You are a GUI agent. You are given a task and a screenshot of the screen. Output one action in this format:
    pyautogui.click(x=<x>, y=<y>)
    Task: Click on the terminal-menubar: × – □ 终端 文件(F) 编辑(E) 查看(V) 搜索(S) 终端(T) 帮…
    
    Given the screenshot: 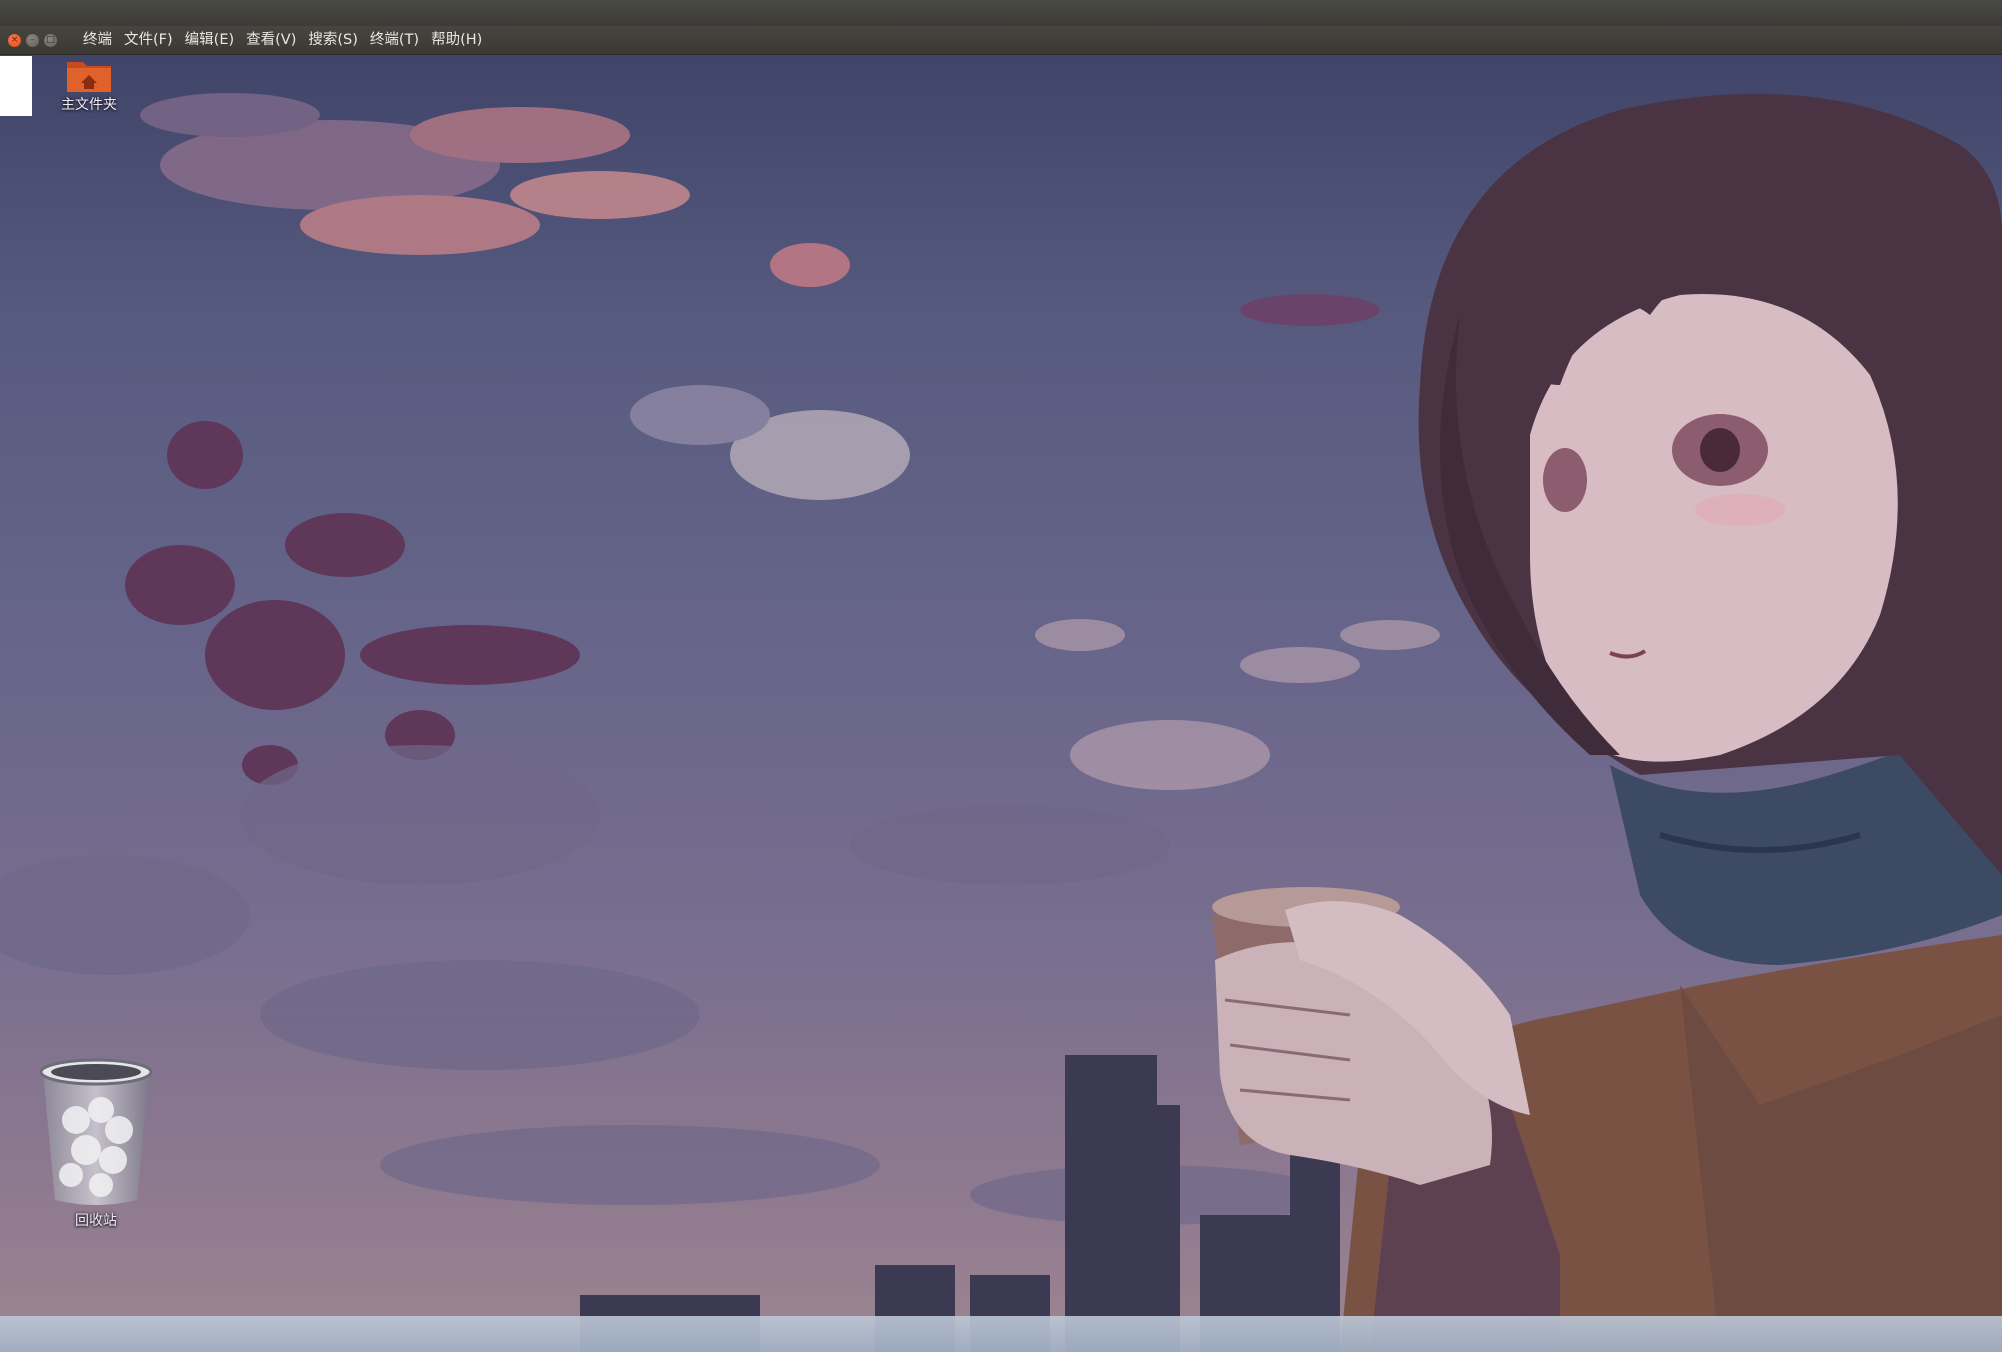 What is the action you would take?
    pyautogui.click(x=1001, y=40)
    